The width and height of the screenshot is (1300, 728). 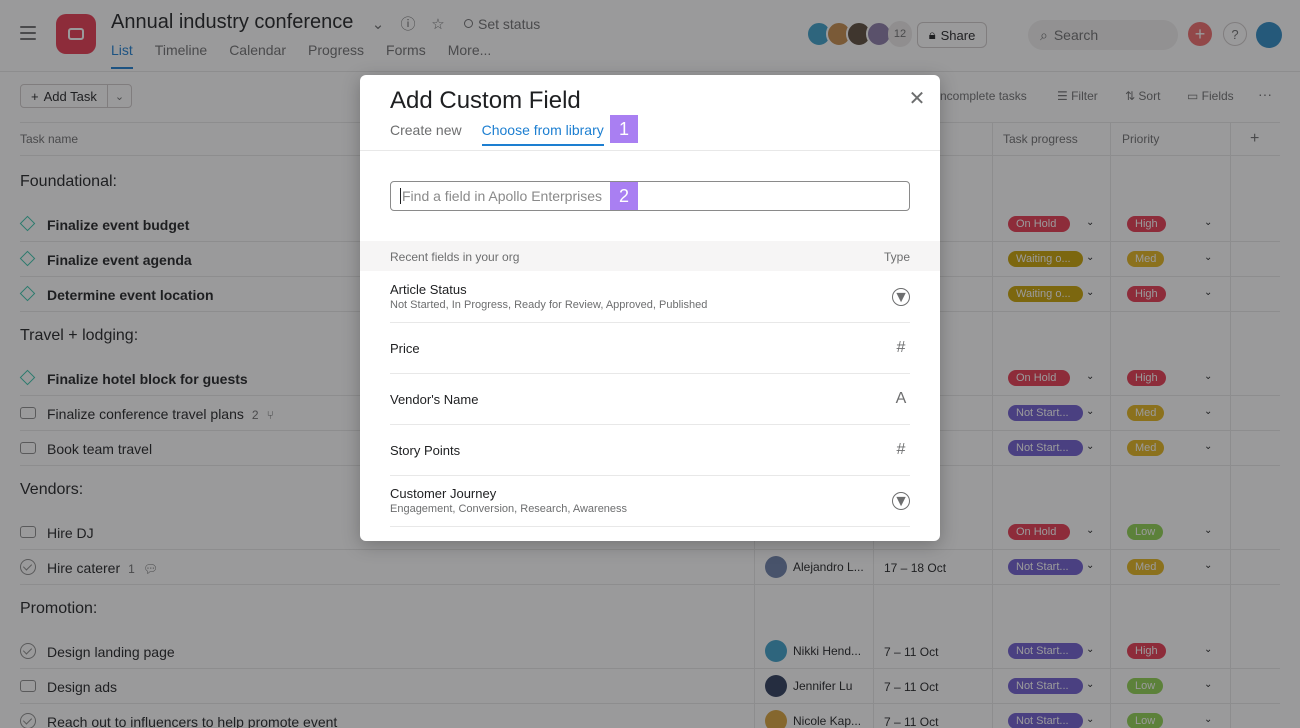 I want to click on close-icon: ✕, so click(x=917, y=99).